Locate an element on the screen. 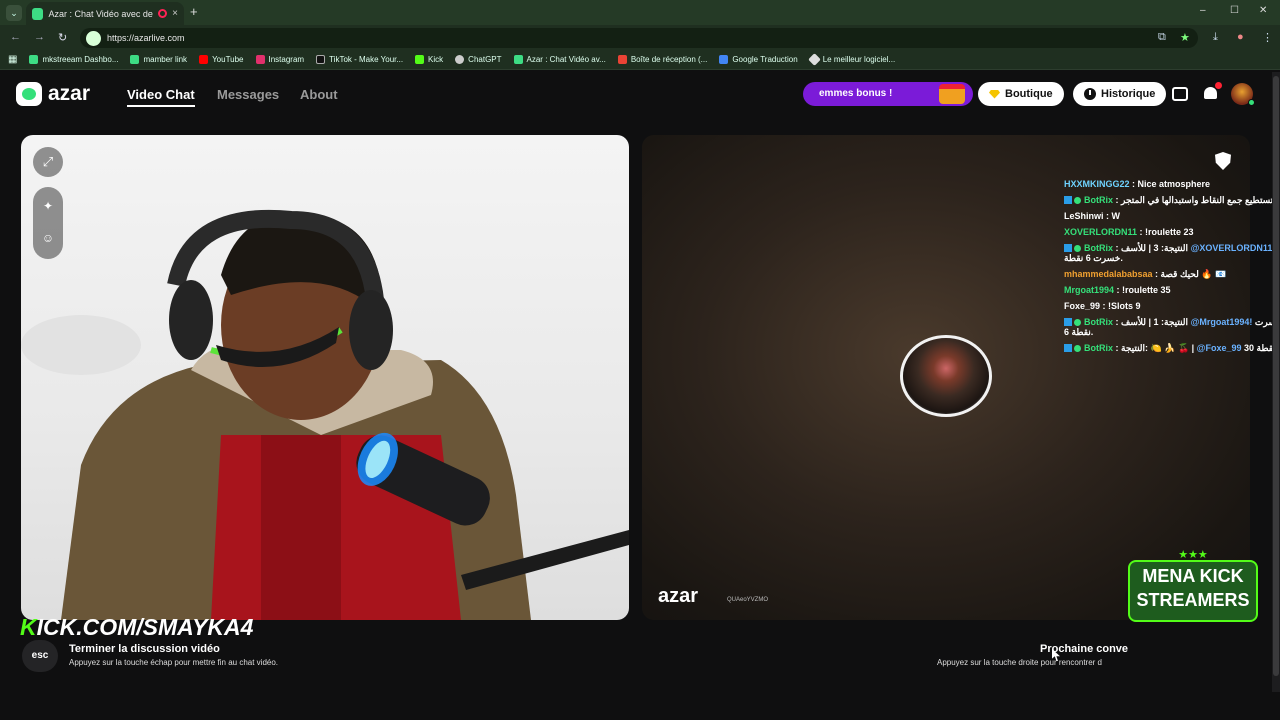  bonus-banner: emmes bonus ! is located at coordinates (888, 94).